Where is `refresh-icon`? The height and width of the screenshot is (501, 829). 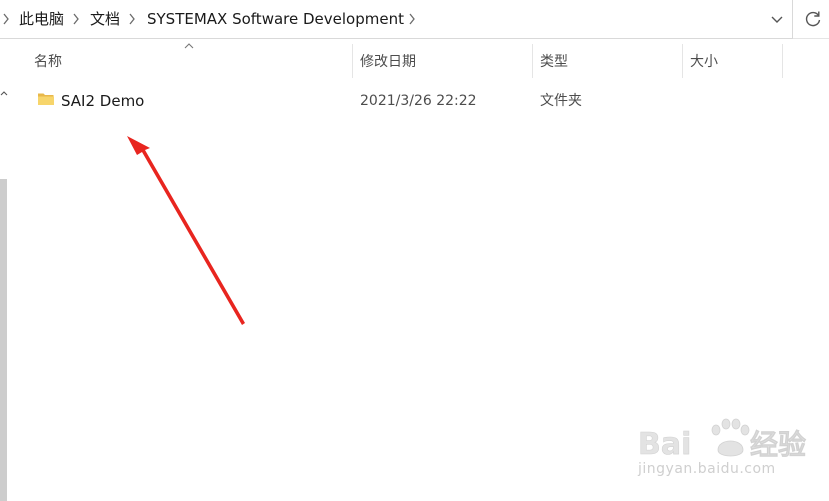
refresh-icon is located at coordinates (813, 19).